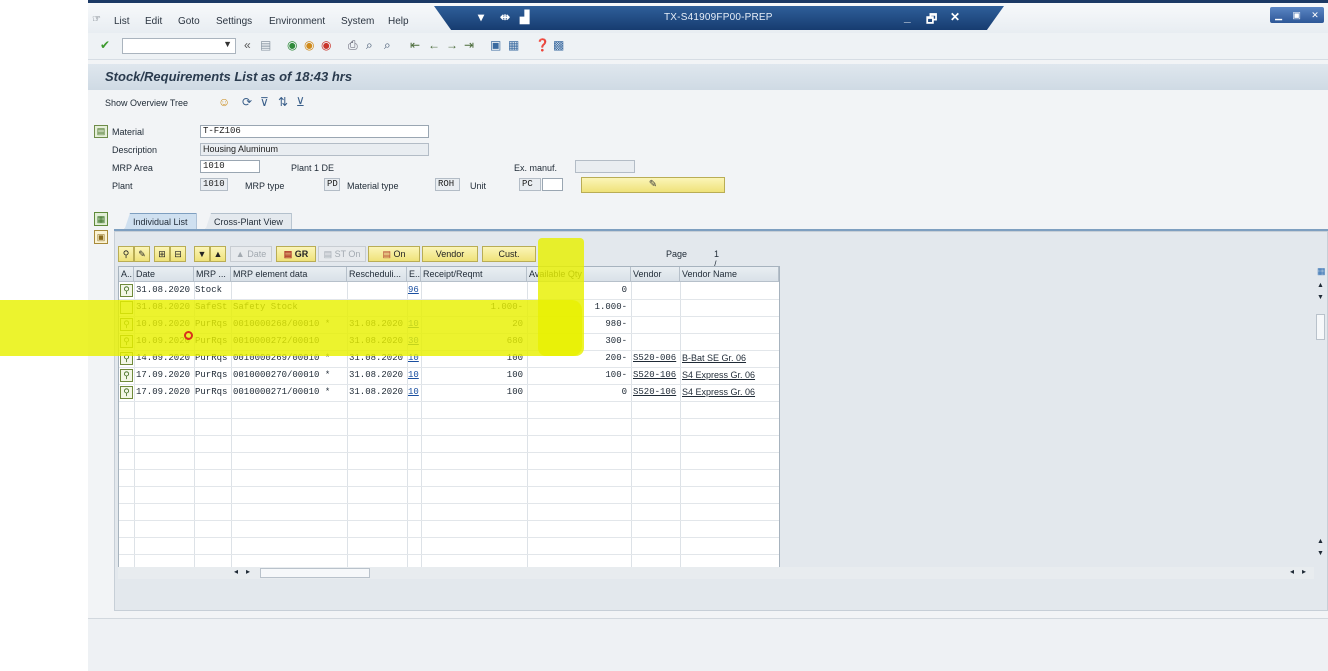 The width and height of the screenshot is (1328, 671). What do you see at coordinates (414, 274) in the screenshot?
I see `col-header-e: E..` at bounding box center [414, 274].